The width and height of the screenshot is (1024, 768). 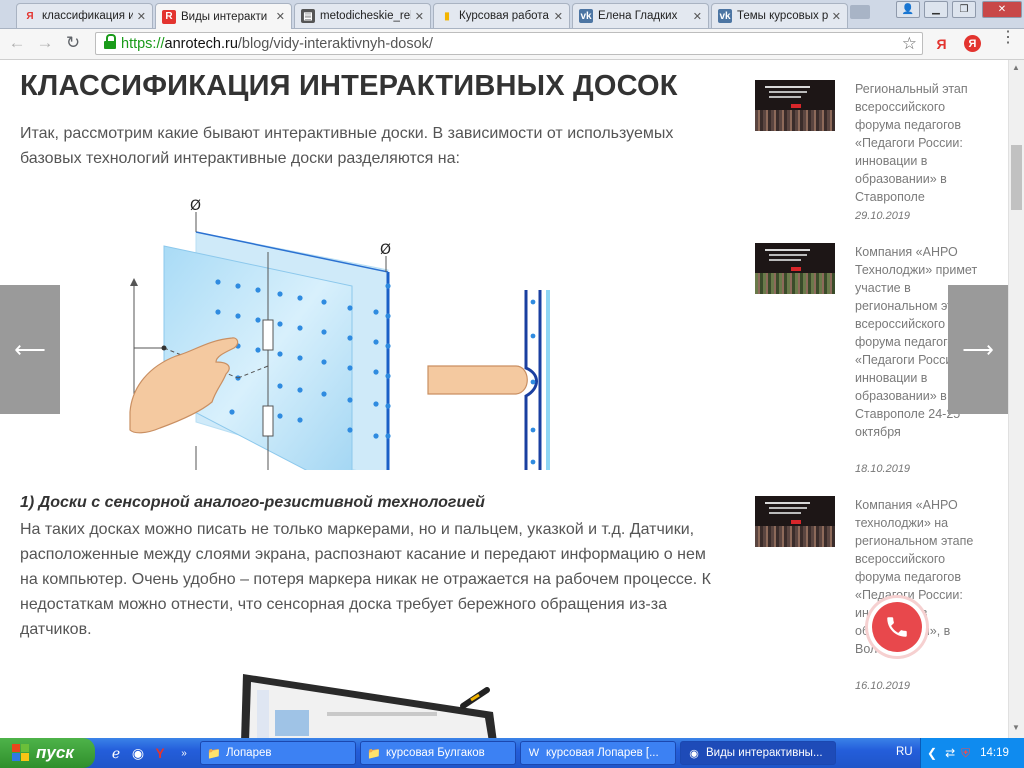 I want to click on chrome-icon: ◉, so click(x=694, y=753).